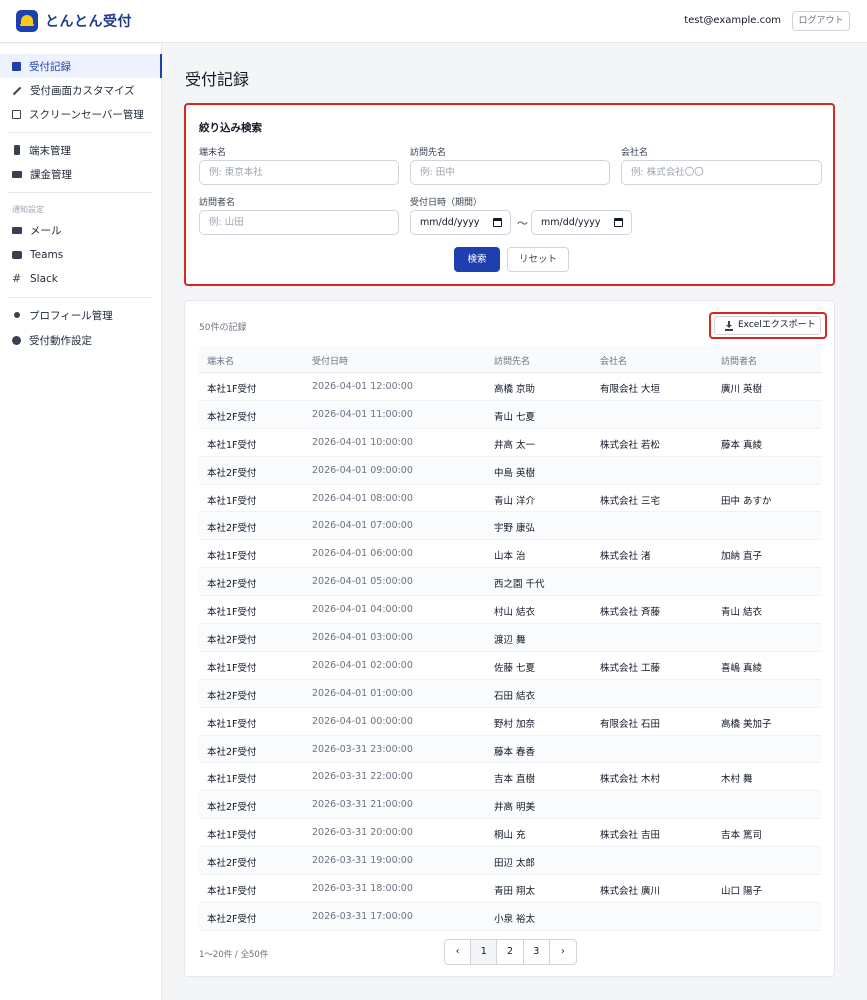 The width and height of the screenshot is (867, 1000). What do you see at coordinates (81, 90) in the screenshot?
I see `sidebar-item-customize: 受付画面カスタマイズ` at bounding box center [81, 90].